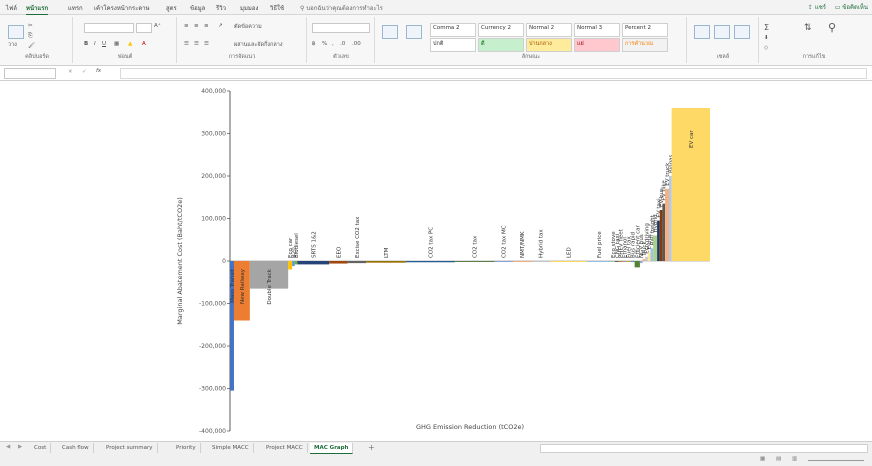  I want to click on zoom-slider, so click(836, 460).